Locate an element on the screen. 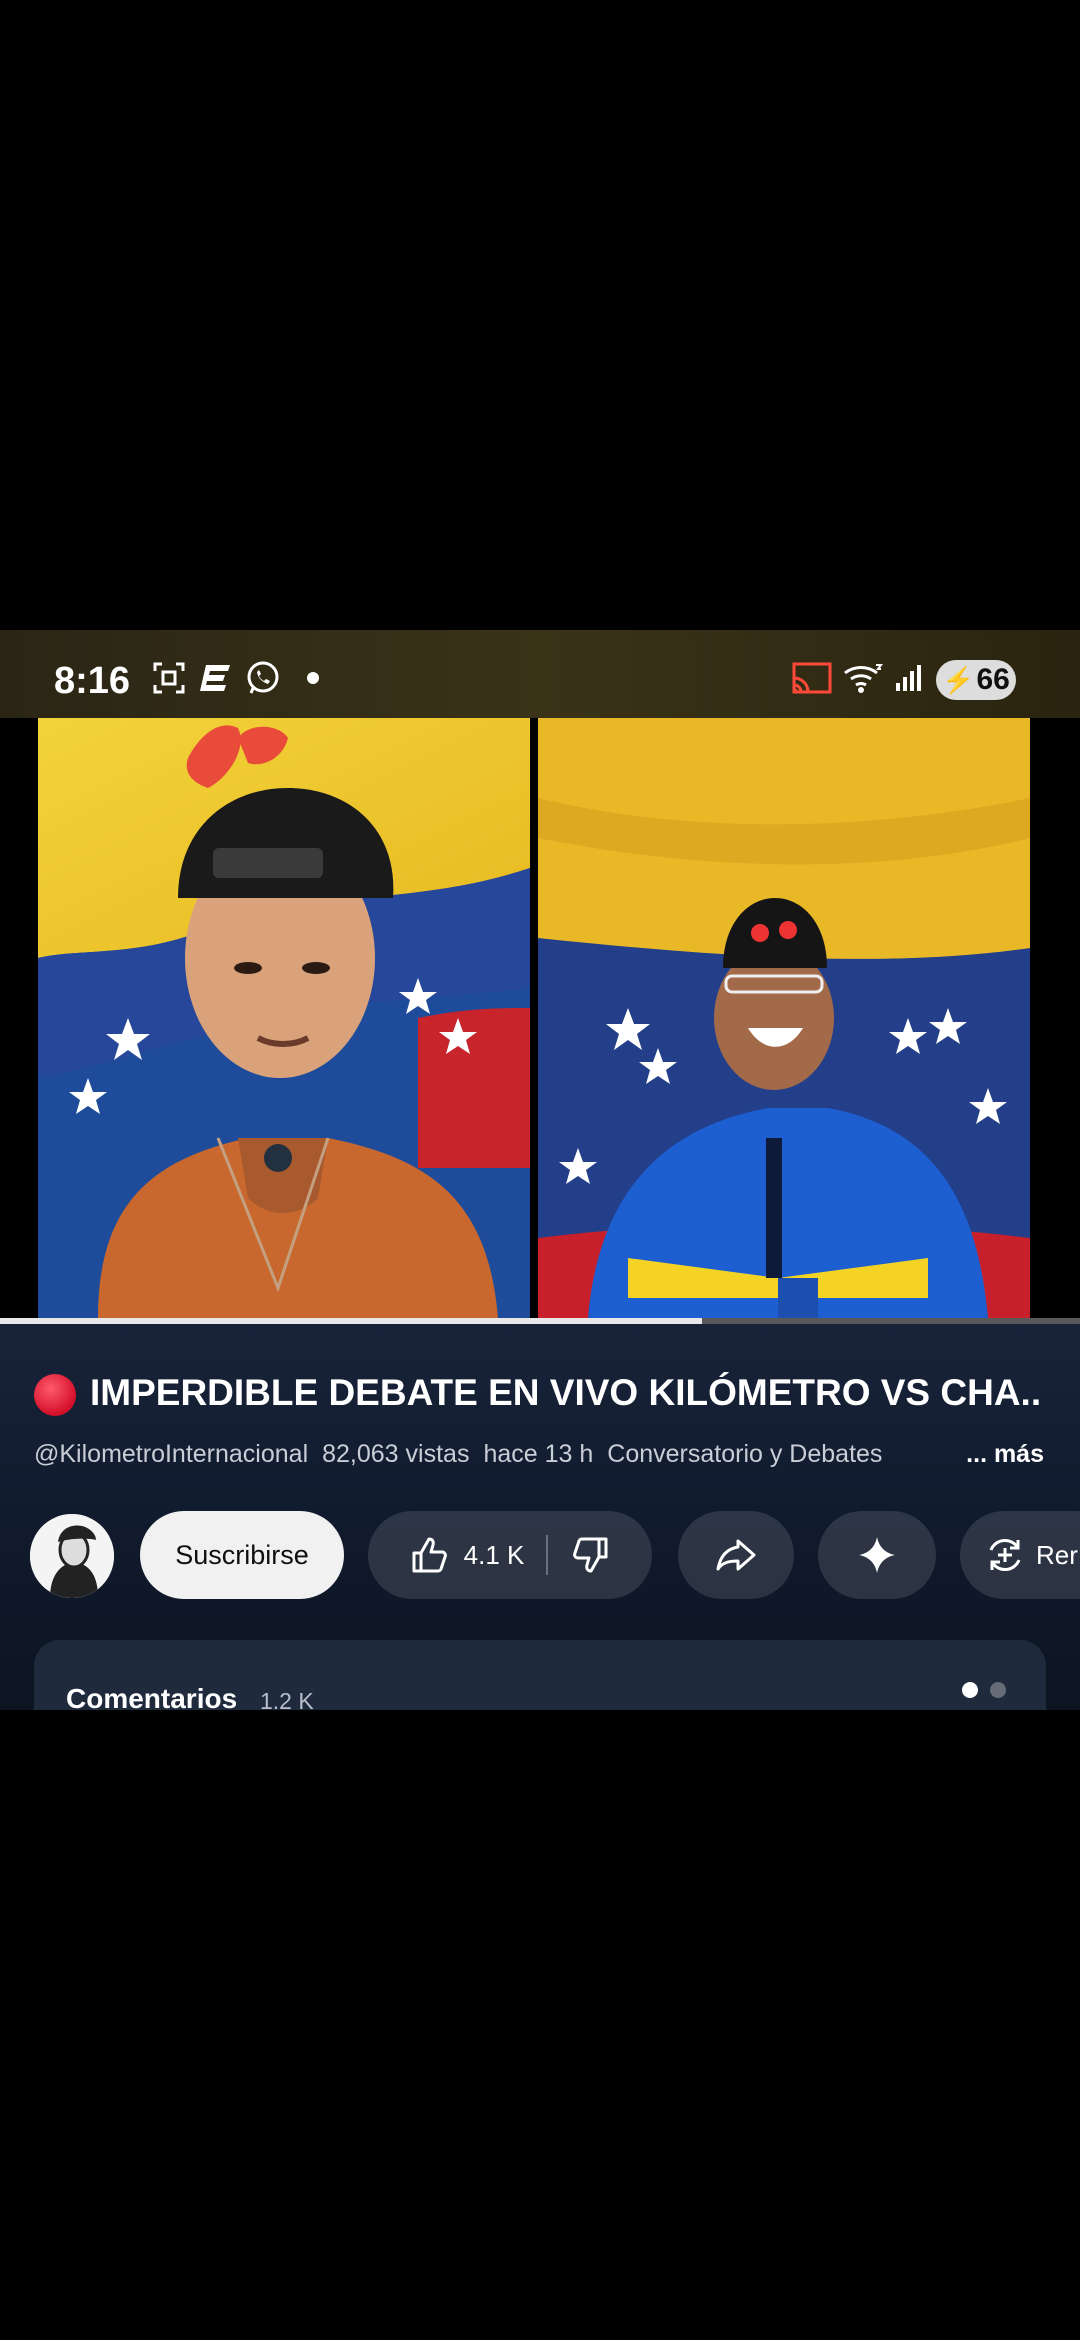 This screenshot has height=2340, width=1080. share-icon is located at coordinates (736, 1555).